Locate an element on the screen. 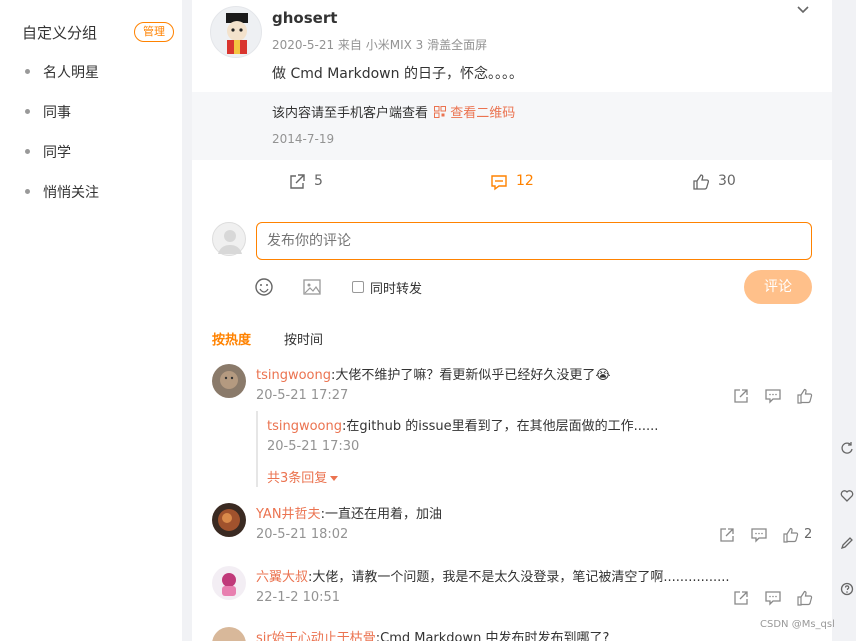 This screenshot has width=856, height=641. comment-icon is located at coordinates (499, 183).